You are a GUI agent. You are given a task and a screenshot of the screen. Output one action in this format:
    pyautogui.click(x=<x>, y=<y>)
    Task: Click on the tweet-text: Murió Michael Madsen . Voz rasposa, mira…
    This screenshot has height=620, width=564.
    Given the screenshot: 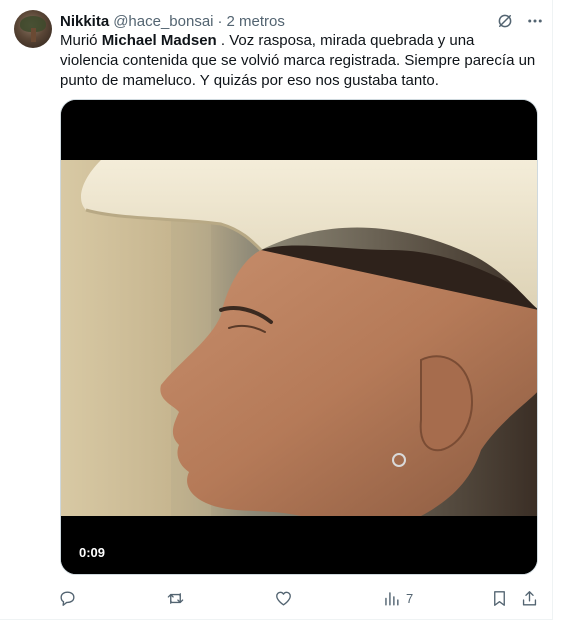 What is the action you would take?
    pyautogui.click(x=298, y=61)
    